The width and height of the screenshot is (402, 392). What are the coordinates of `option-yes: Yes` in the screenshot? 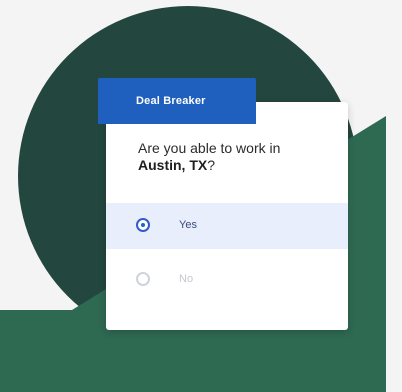 It's located at (227, 226).